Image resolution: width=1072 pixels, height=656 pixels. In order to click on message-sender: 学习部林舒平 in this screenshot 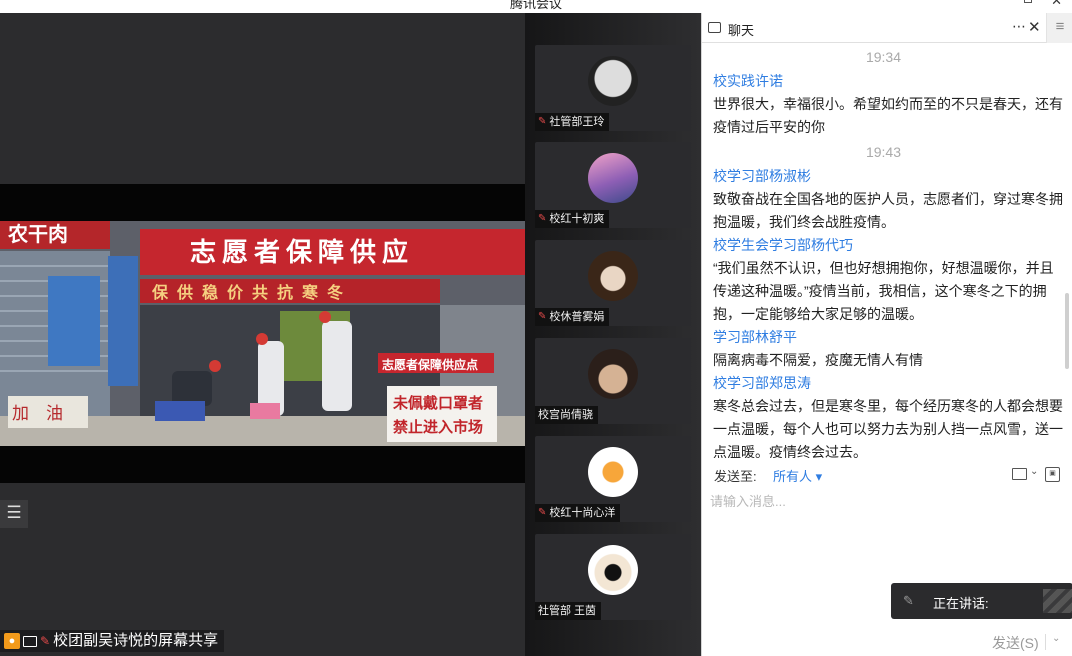, I will do `click(887, 337)`.